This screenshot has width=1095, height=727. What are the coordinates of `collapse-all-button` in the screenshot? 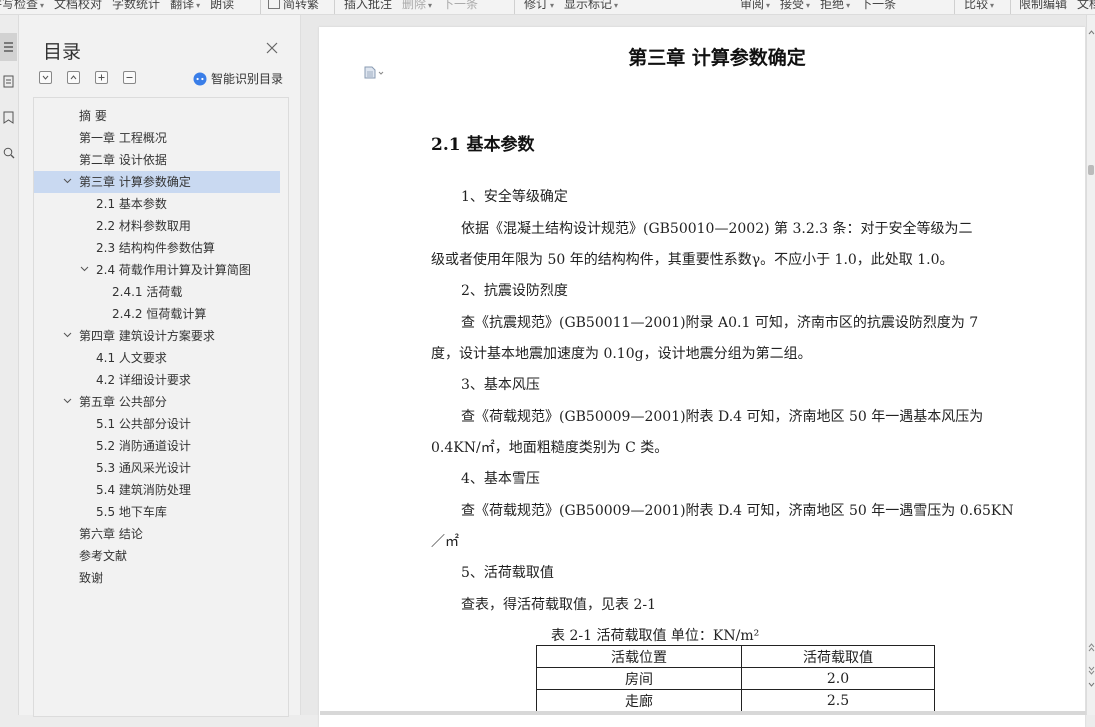 It's located at (130, 77).